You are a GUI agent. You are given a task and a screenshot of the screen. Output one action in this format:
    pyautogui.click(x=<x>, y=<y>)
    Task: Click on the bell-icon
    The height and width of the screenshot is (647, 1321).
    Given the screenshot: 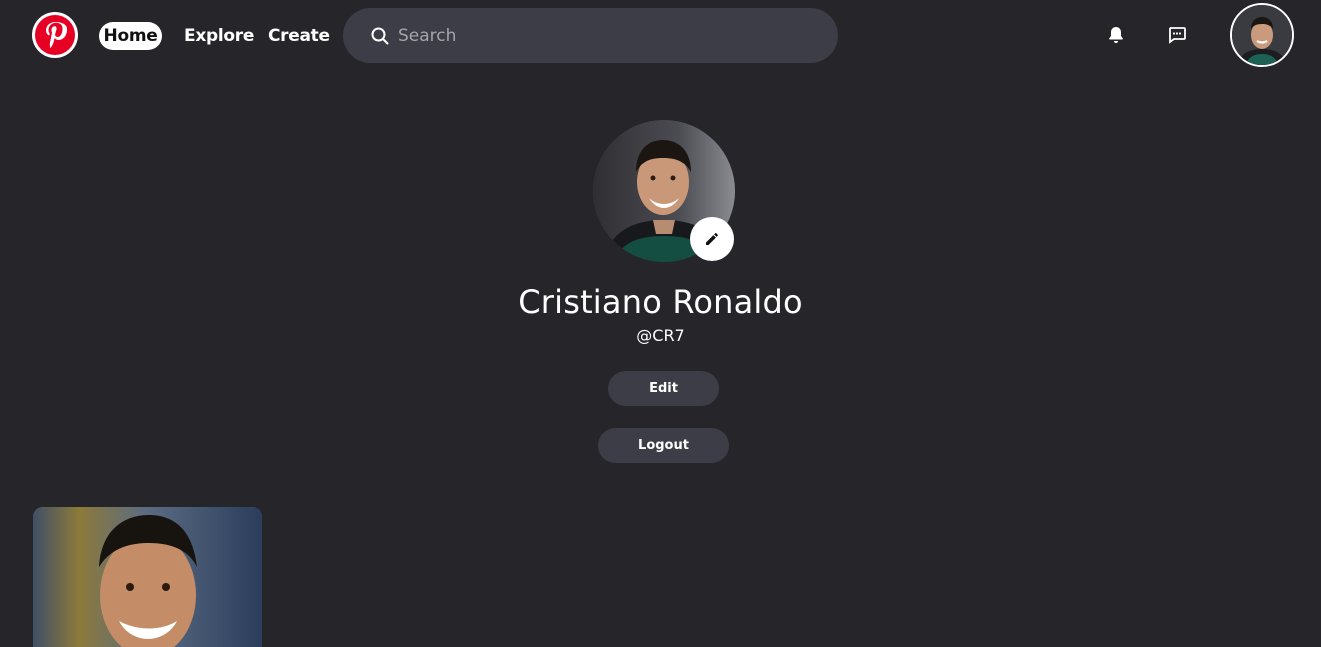 What is the action you would take?
    pyautogui.click(x=1116, y=35)
    